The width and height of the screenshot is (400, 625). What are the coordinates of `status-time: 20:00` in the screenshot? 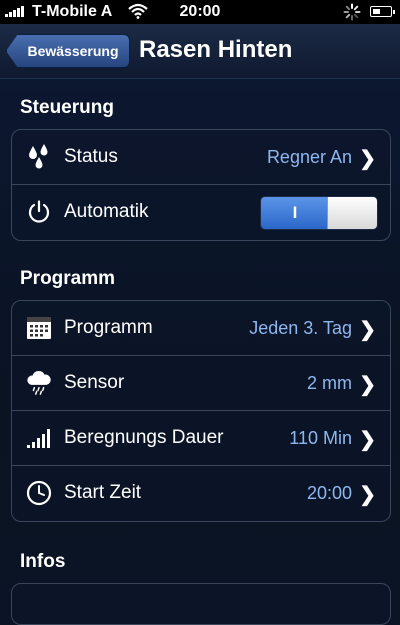 It's located at (200, 11).